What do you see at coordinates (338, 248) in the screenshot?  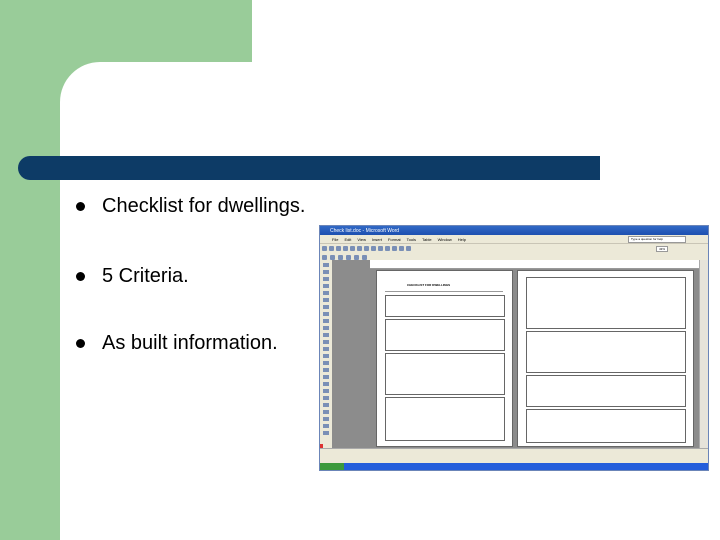 I see `save-icon` at bounding box center [338, 248].